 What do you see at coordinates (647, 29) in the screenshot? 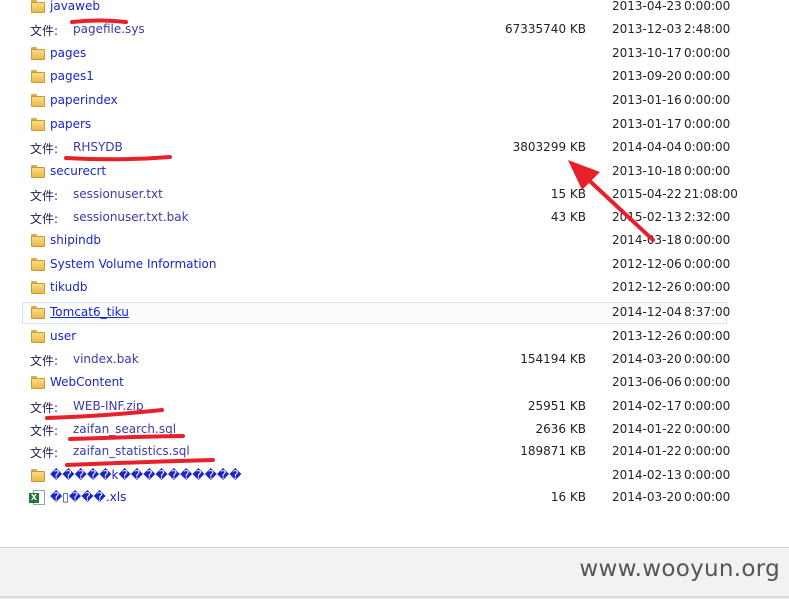
I see `modified-date: 2013-12-03` at bounding box center [647, 29].